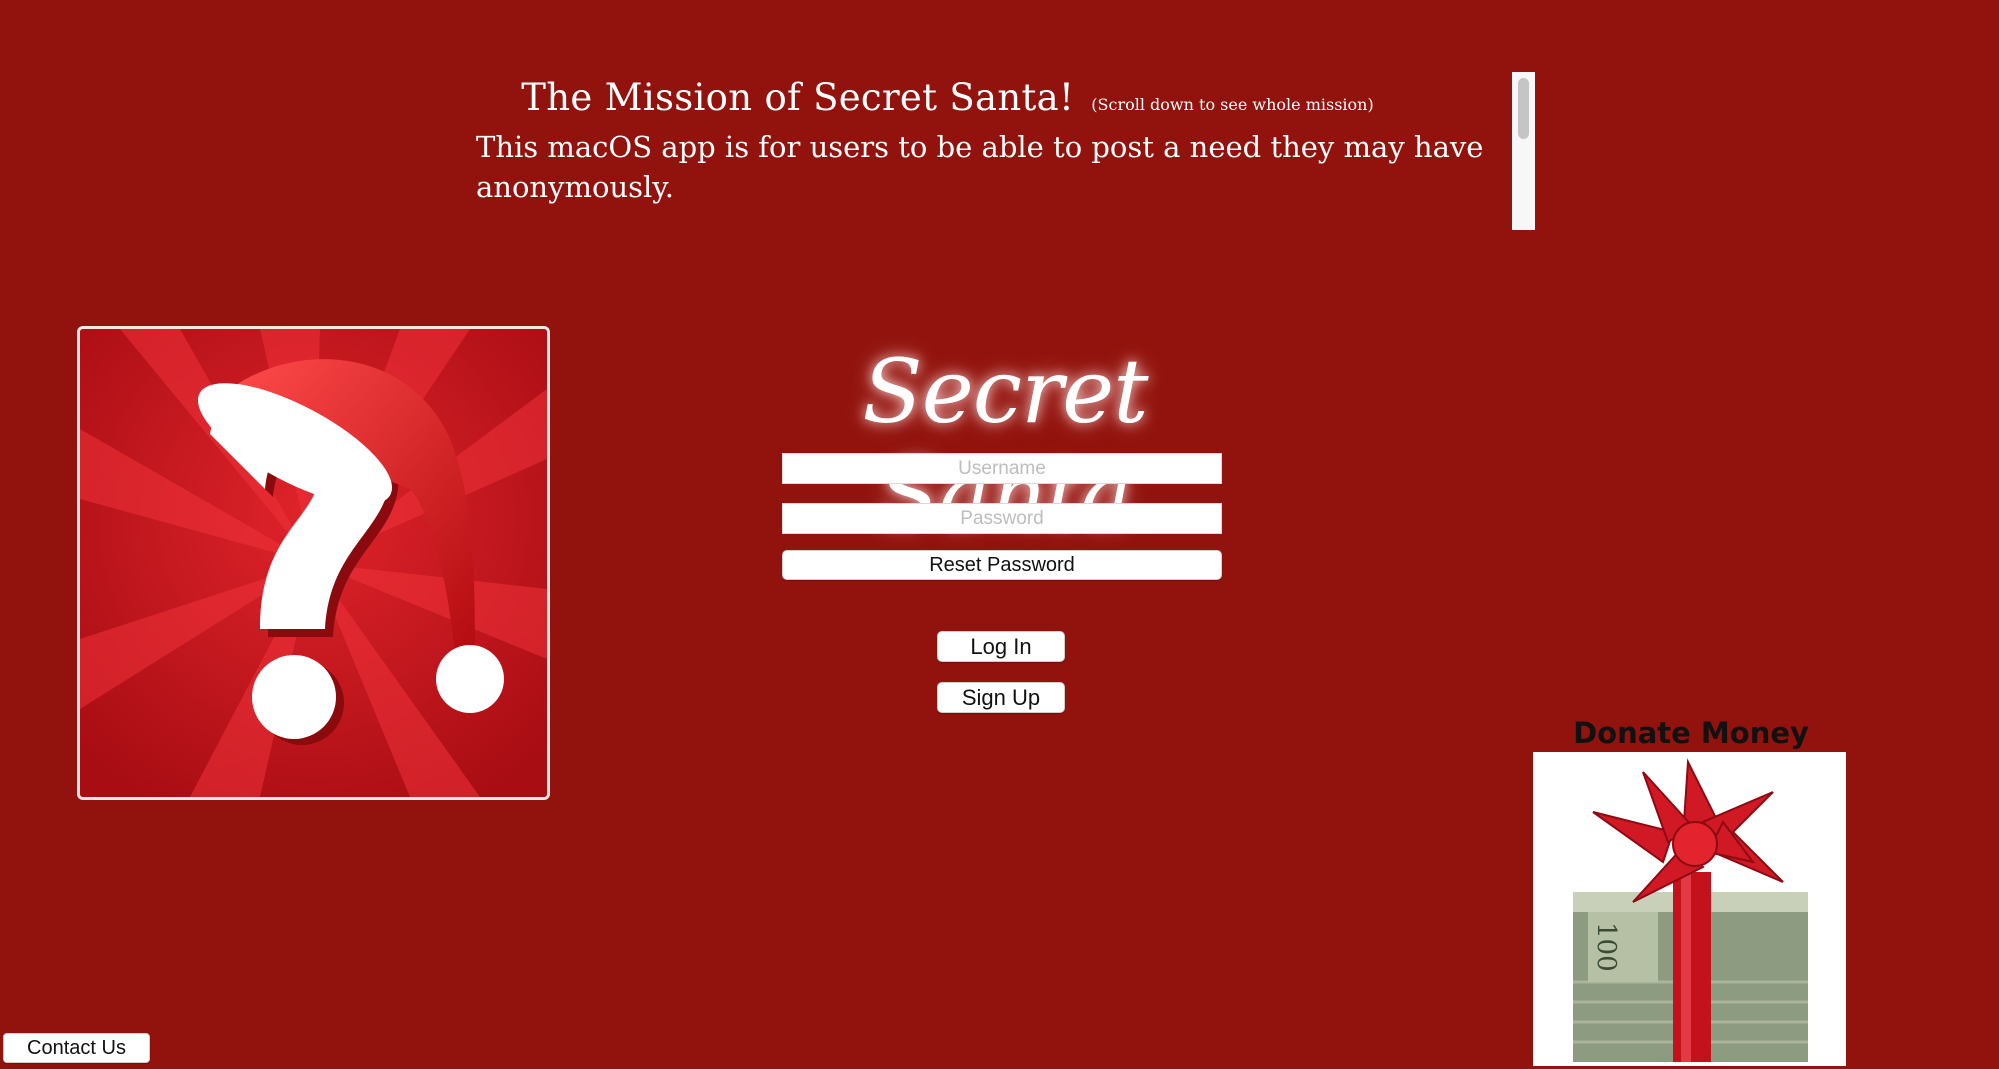 This screenshot has height=1069, width=1999. Describe the element at coordinates (1001, 697) in the screenshot. I see `sign-up-button: Sign Up` at that location.